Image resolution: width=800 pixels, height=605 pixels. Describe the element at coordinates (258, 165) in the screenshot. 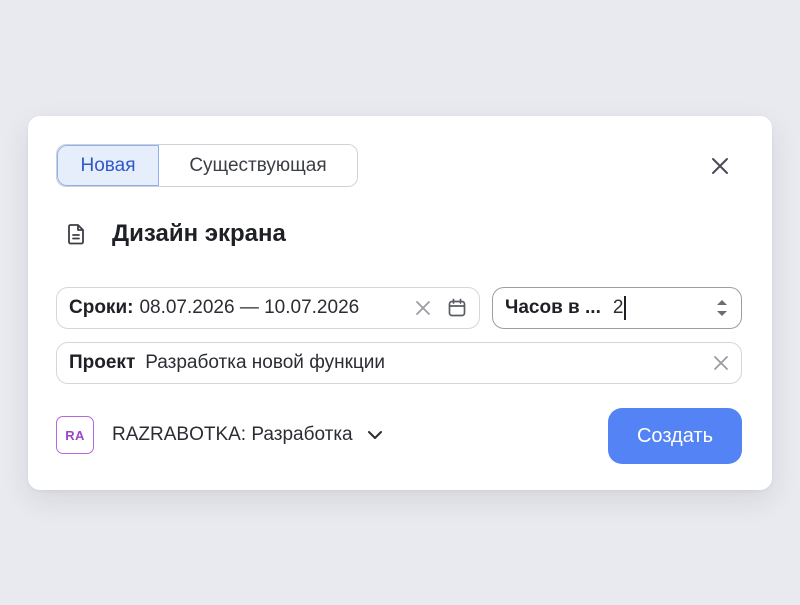

I see `tab-existing: Существующая` at that location.